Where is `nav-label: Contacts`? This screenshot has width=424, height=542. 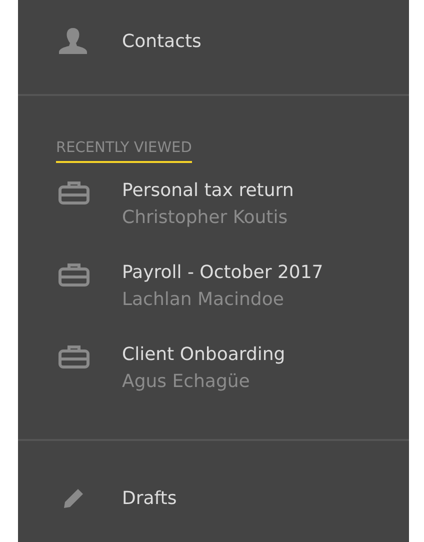
nav-label: Contacts is located at coordinates (162, 41).